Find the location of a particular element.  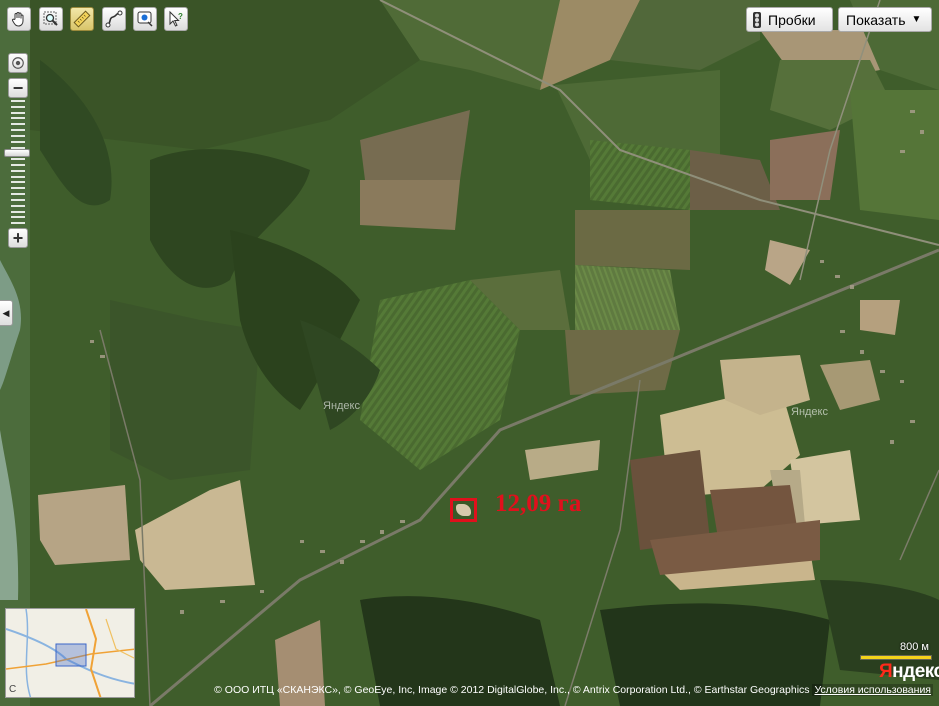

minimap-corner-label: С is located at coordinates (13, 689).